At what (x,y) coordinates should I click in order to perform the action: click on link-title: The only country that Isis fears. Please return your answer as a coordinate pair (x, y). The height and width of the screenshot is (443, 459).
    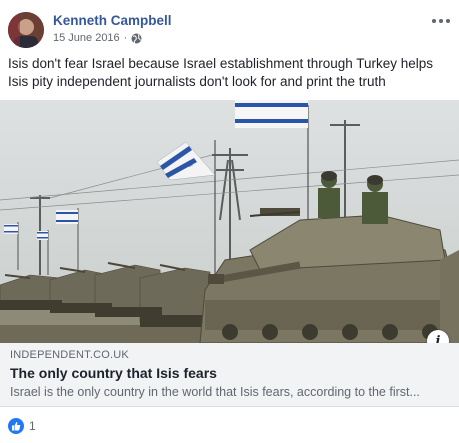
    Looking at the image, I should click on (229, 373).